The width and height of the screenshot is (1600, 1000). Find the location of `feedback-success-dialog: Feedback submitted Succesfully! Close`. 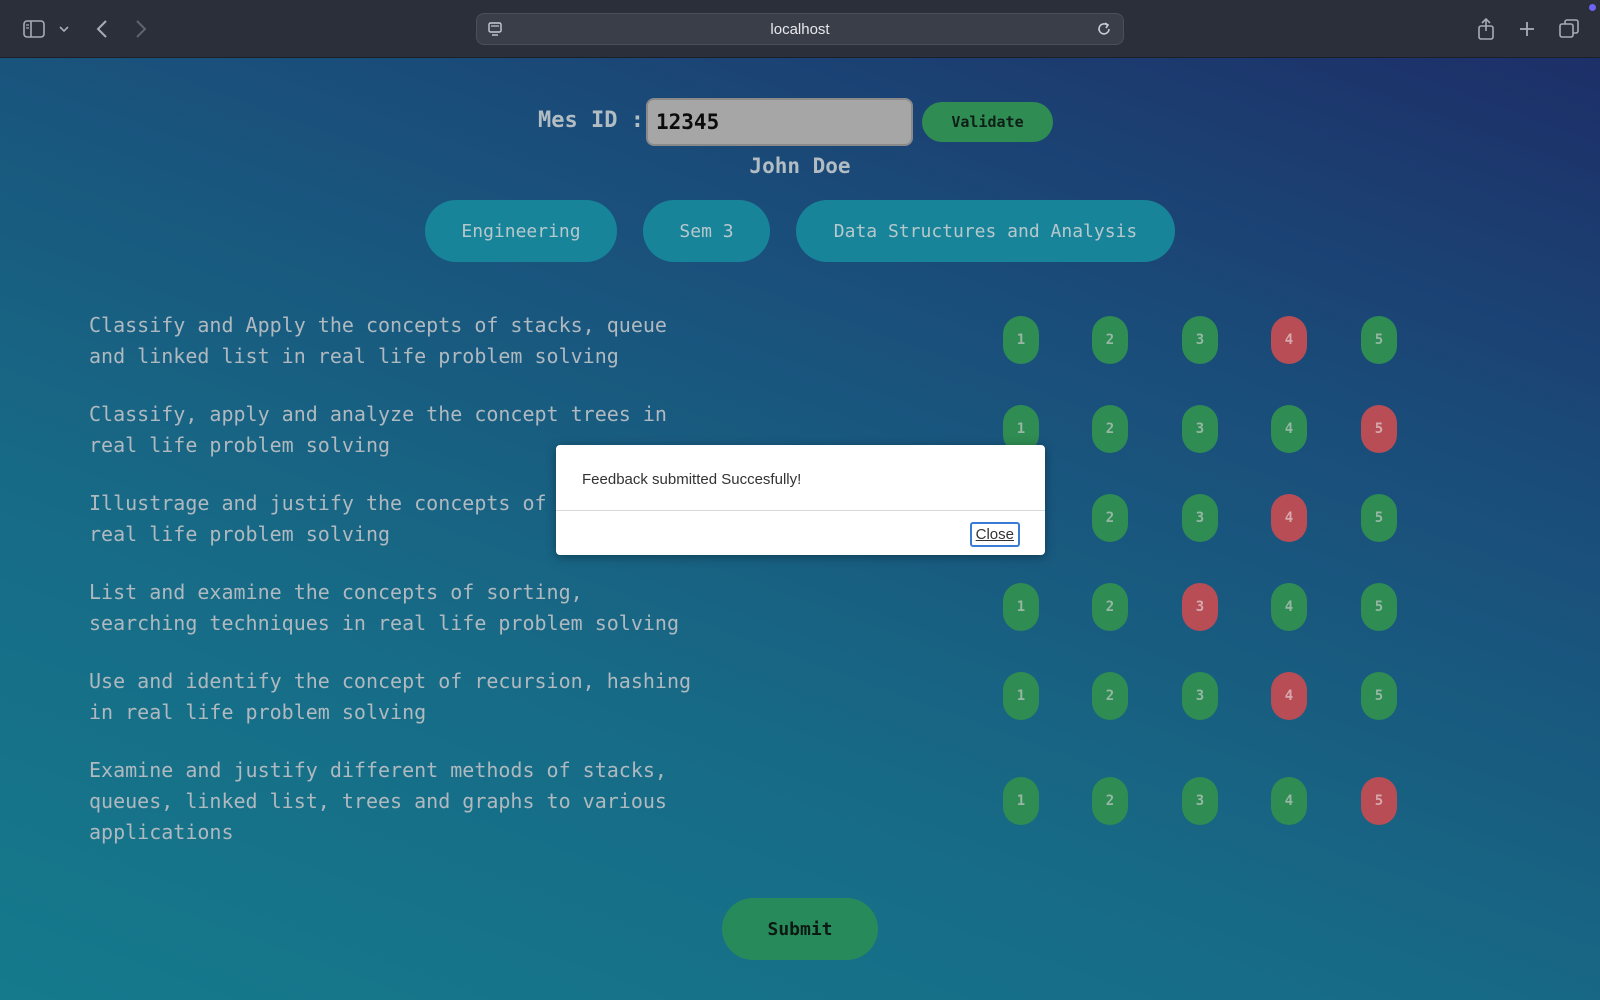

feedback-success-dialog: Feedback submitted Succesfully! Close is located at coordinates (800, 500).